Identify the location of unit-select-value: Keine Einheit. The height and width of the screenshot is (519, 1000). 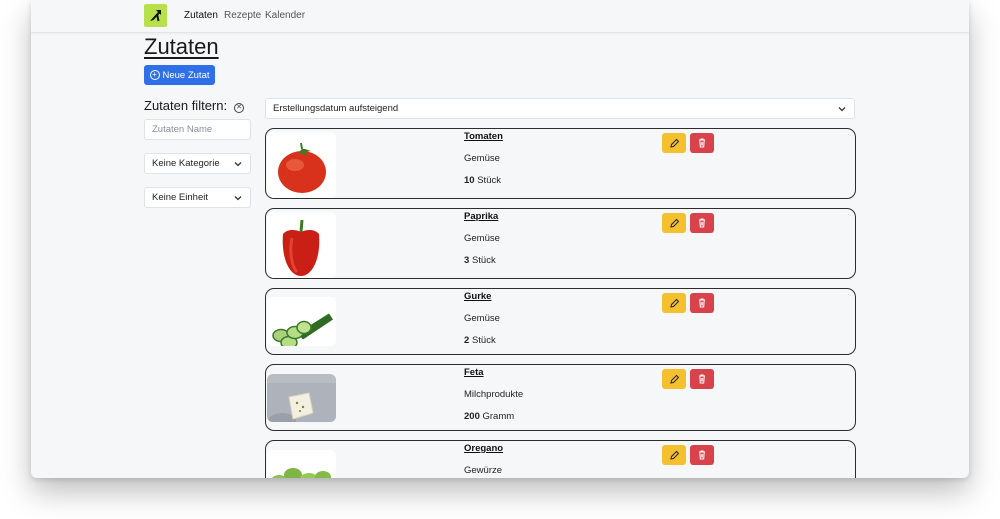
(180, 197).